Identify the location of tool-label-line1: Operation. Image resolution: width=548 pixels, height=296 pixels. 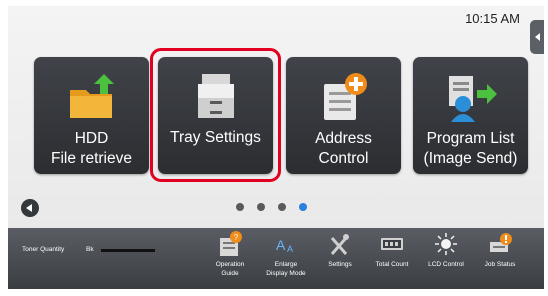
(230, 264).